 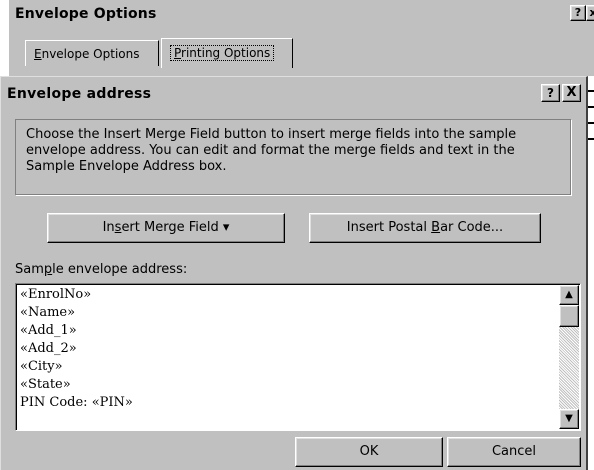 What do you see at coordinates (288, 313) in the screenshot?
I see `address-line: «Name»` at bounding box center [288, 313].